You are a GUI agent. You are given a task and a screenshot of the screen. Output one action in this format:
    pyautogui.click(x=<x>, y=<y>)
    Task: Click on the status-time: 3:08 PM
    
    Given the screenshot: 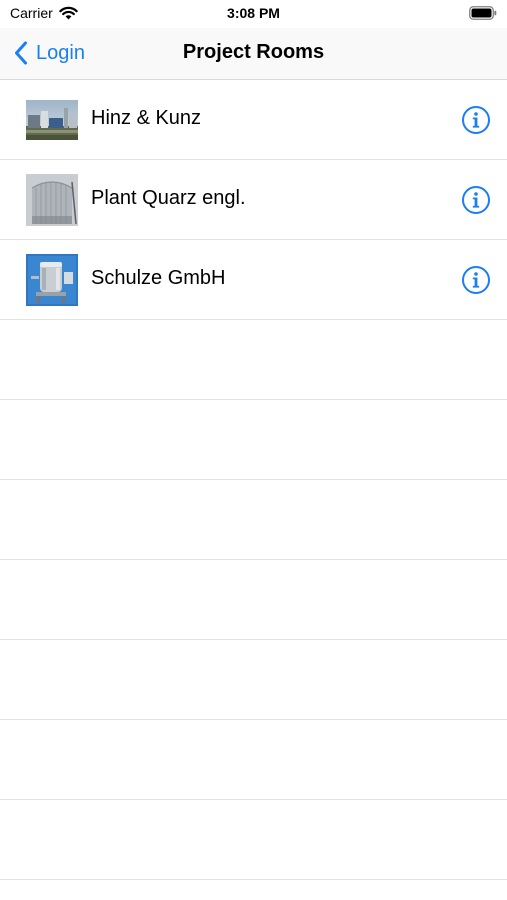 What is the action you would take?
    pyautogui.click(x=253, y=13)
    